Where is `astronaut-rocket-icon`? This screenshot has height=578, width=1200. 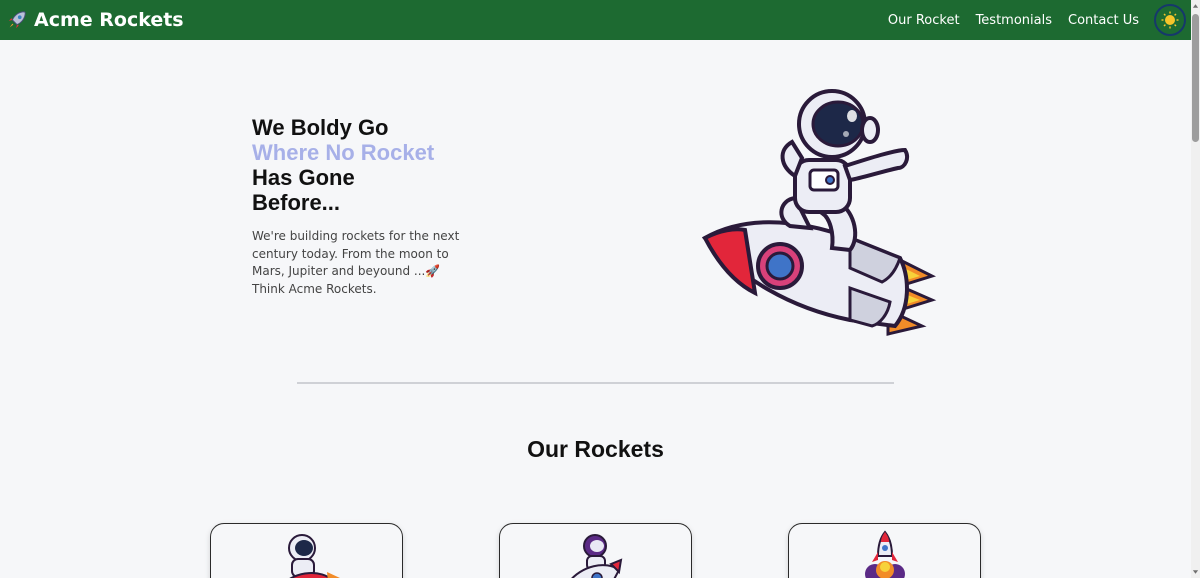 astronaut-rocket-icon is located at coordinates (313, 556).